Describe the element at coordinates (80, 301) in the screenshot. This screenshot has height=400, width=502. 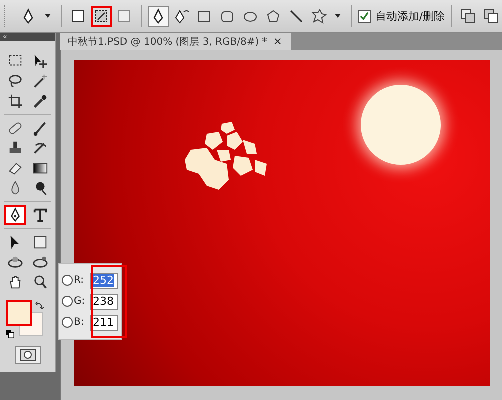
I see `channel-label: G:` at that location.